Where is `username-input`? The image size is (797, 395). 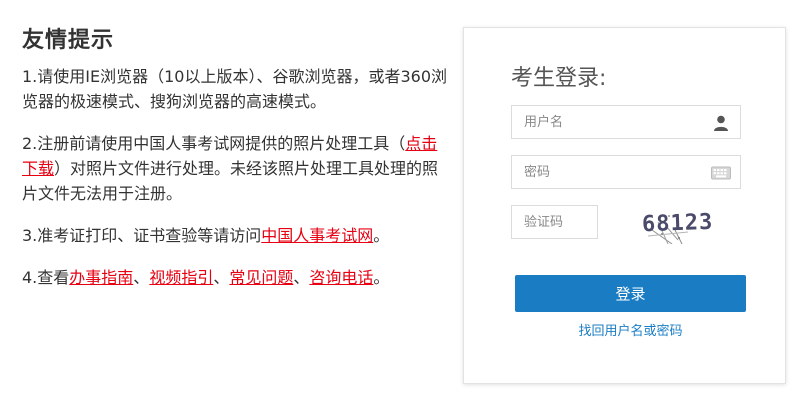
username-input is located at coordinates (608, 122).